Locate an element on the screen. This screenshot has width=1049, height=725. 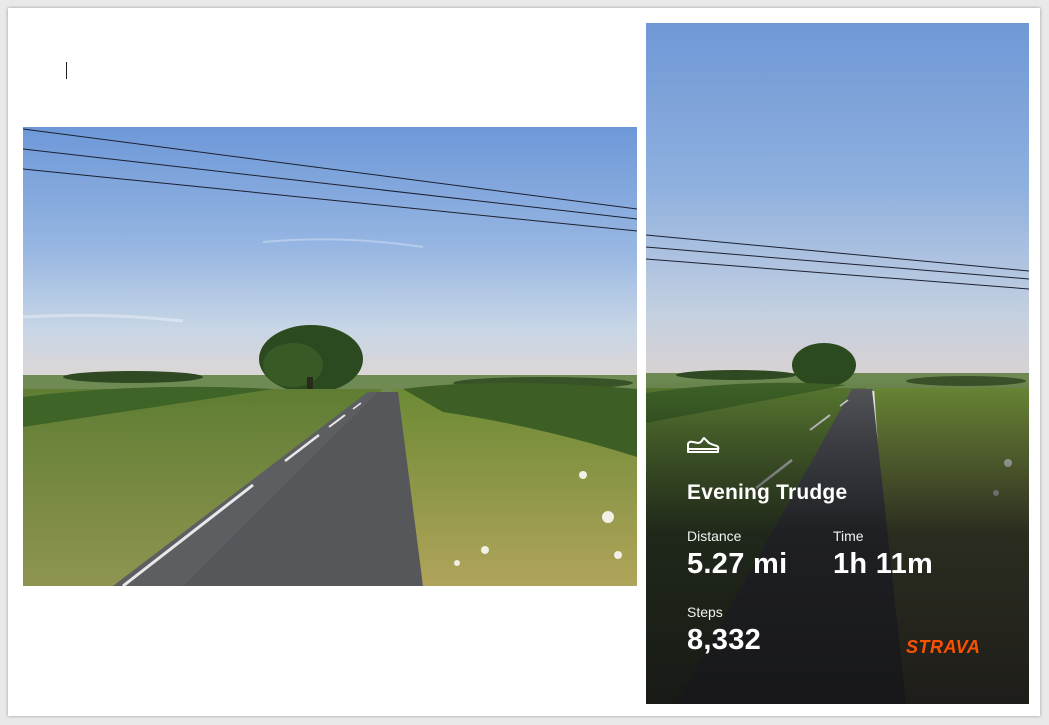
distance-value: 5.27 mi is located at coordinates (737, 564).